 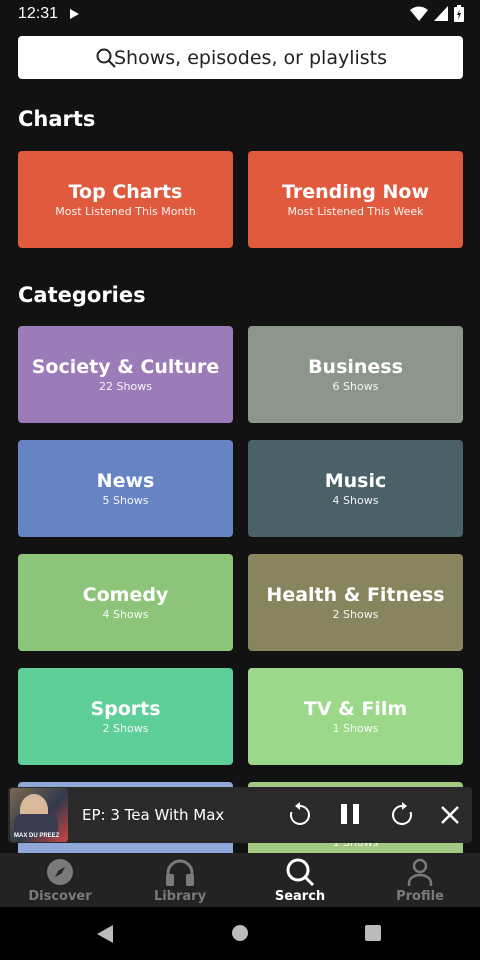 What do you see at coordinates (419, 13) in the screenshot?
I see `wifi-icon` at bounding box center [419, 13].